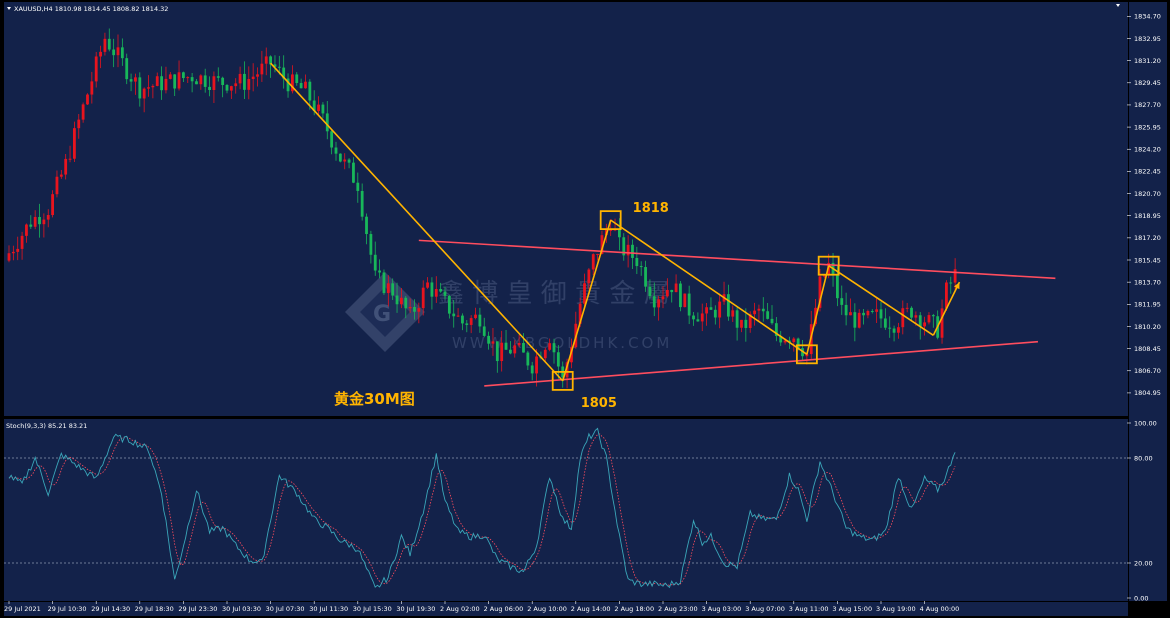  I want to click on x-tick-label: 29 Jul 14:30, so click(110, 609).